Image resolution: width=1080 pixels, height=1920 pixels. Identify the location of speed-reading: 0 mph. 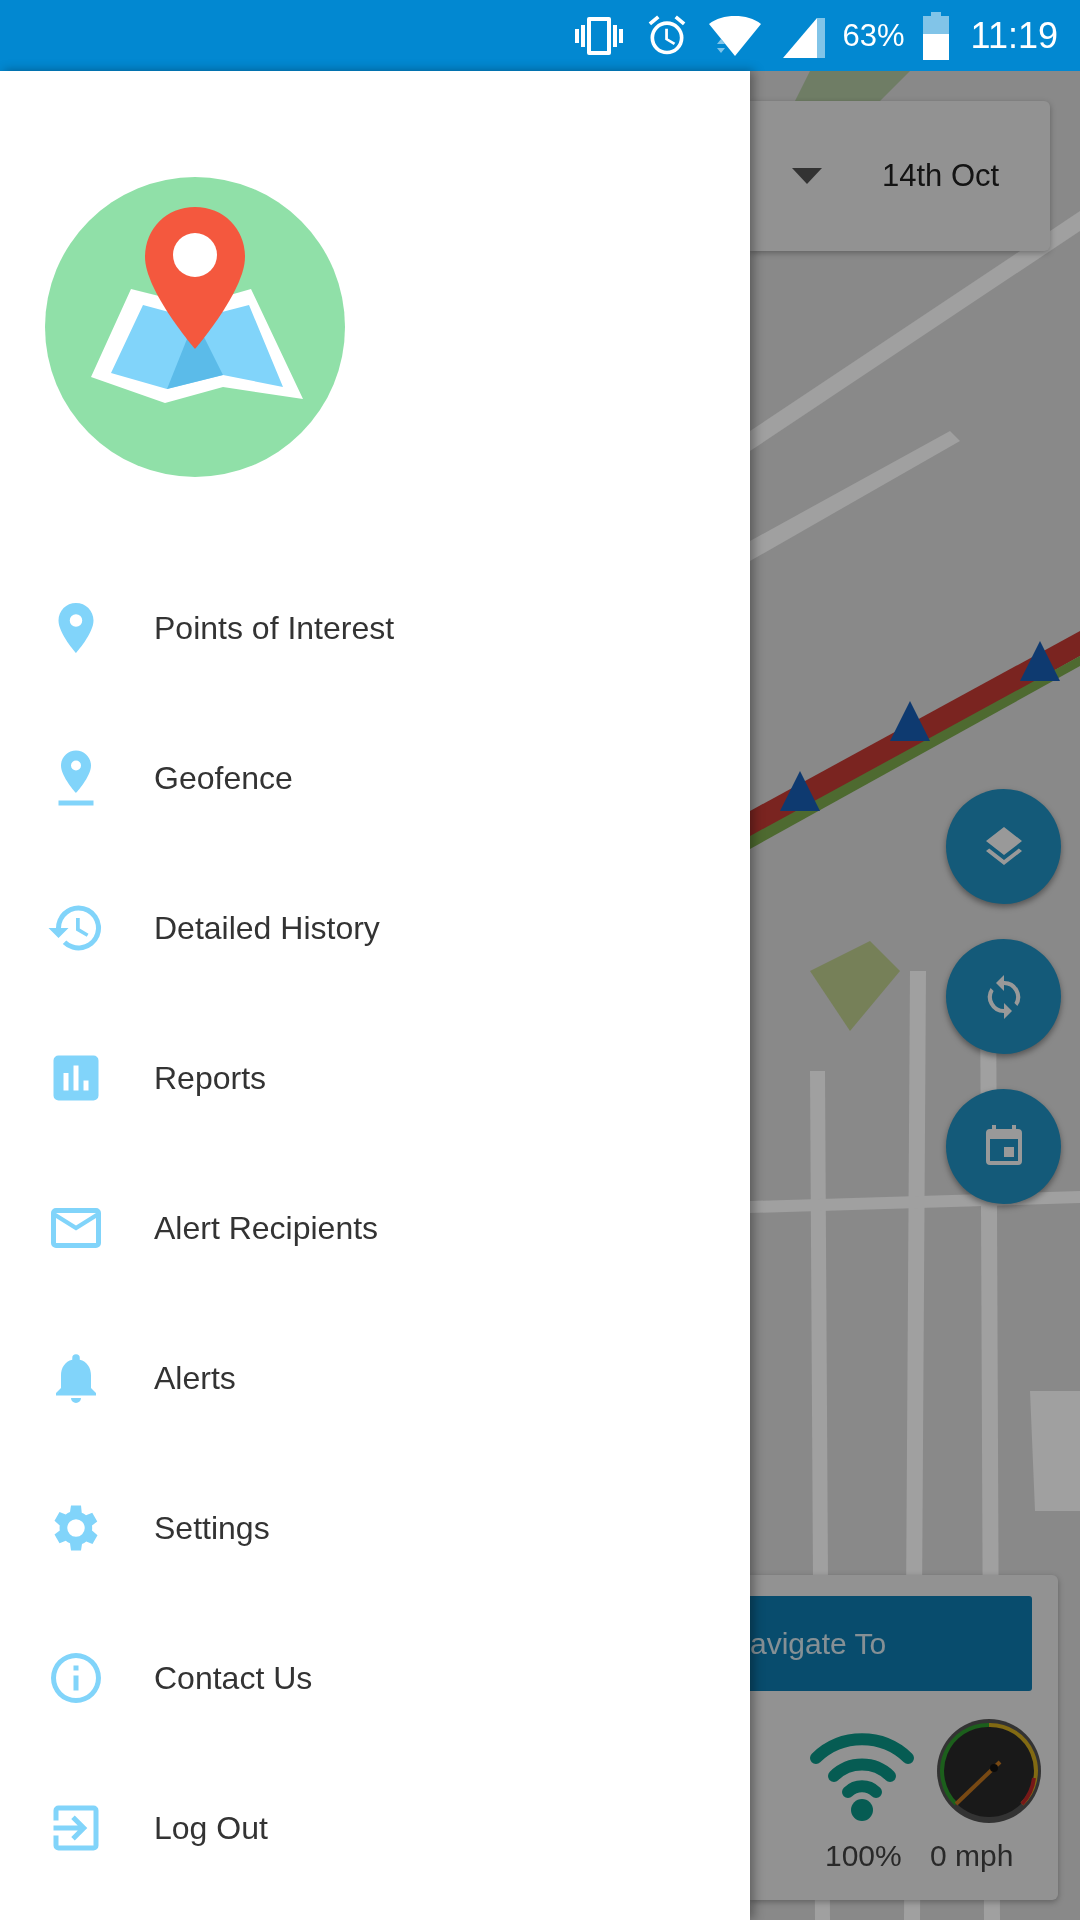
(972, 1856).